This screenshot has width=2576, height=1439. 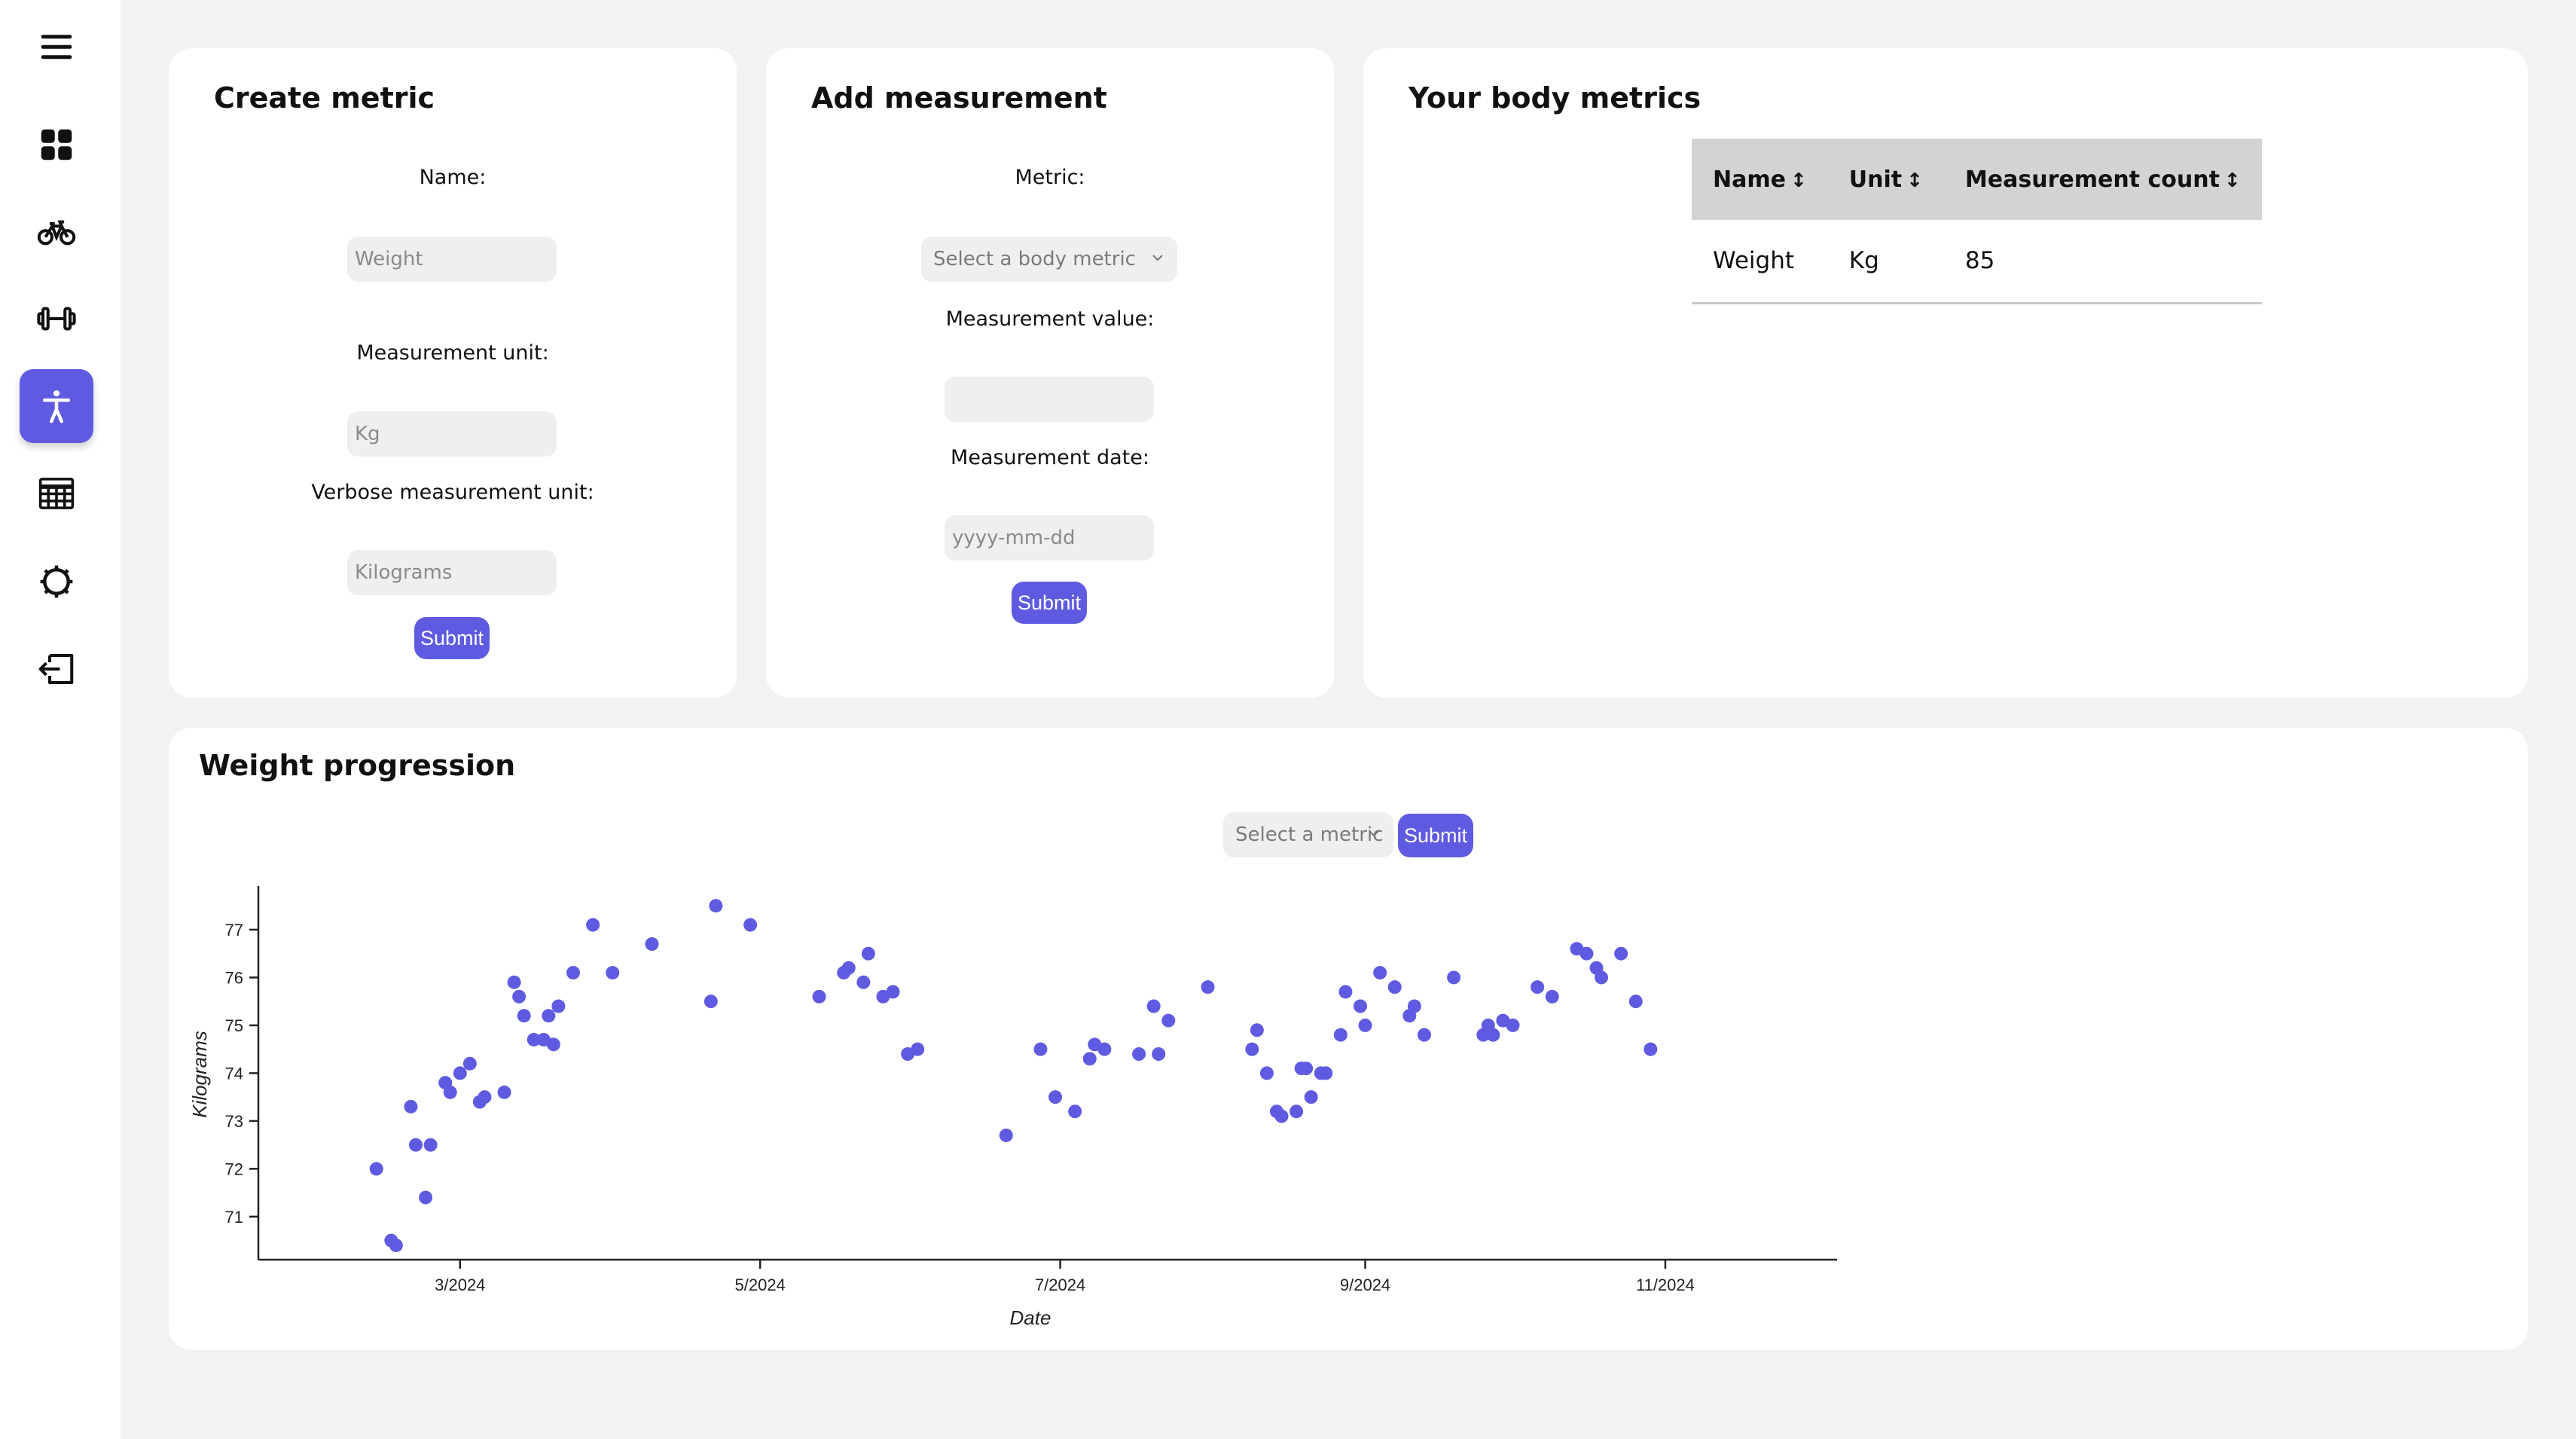 What do you see at coordinates (453, 492) in the screenshot?
I see `verbose-unit-label: Verbose measurement unit:` at bounding box center [453, 492].